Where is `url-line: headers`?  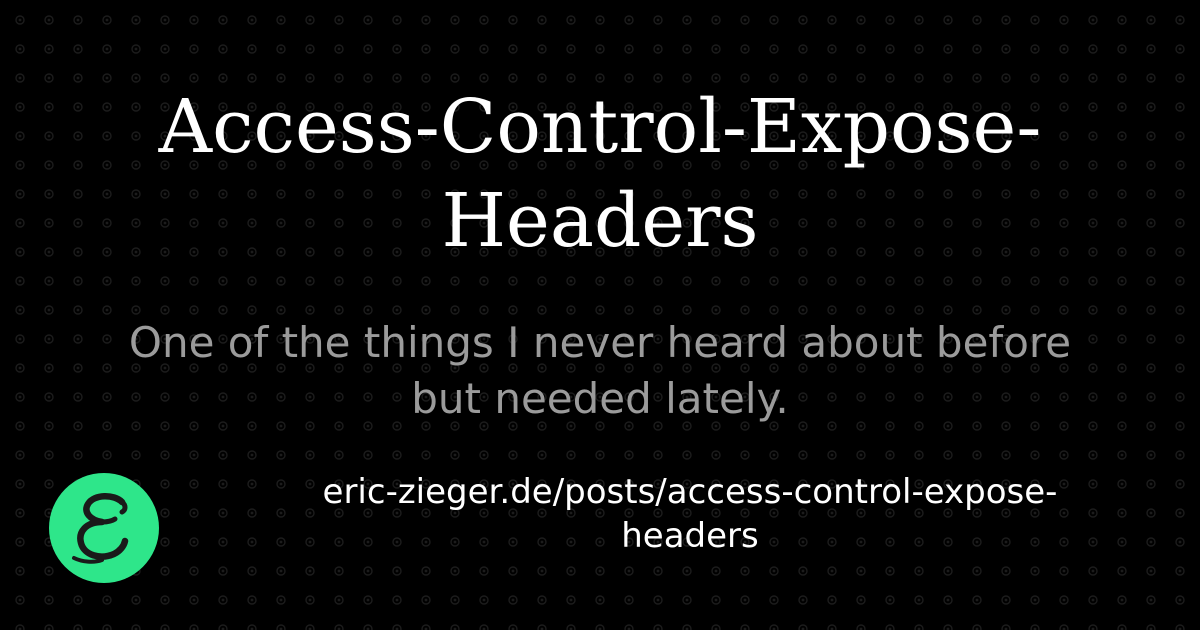
url-line: headers is located at coordinates (690, 536).